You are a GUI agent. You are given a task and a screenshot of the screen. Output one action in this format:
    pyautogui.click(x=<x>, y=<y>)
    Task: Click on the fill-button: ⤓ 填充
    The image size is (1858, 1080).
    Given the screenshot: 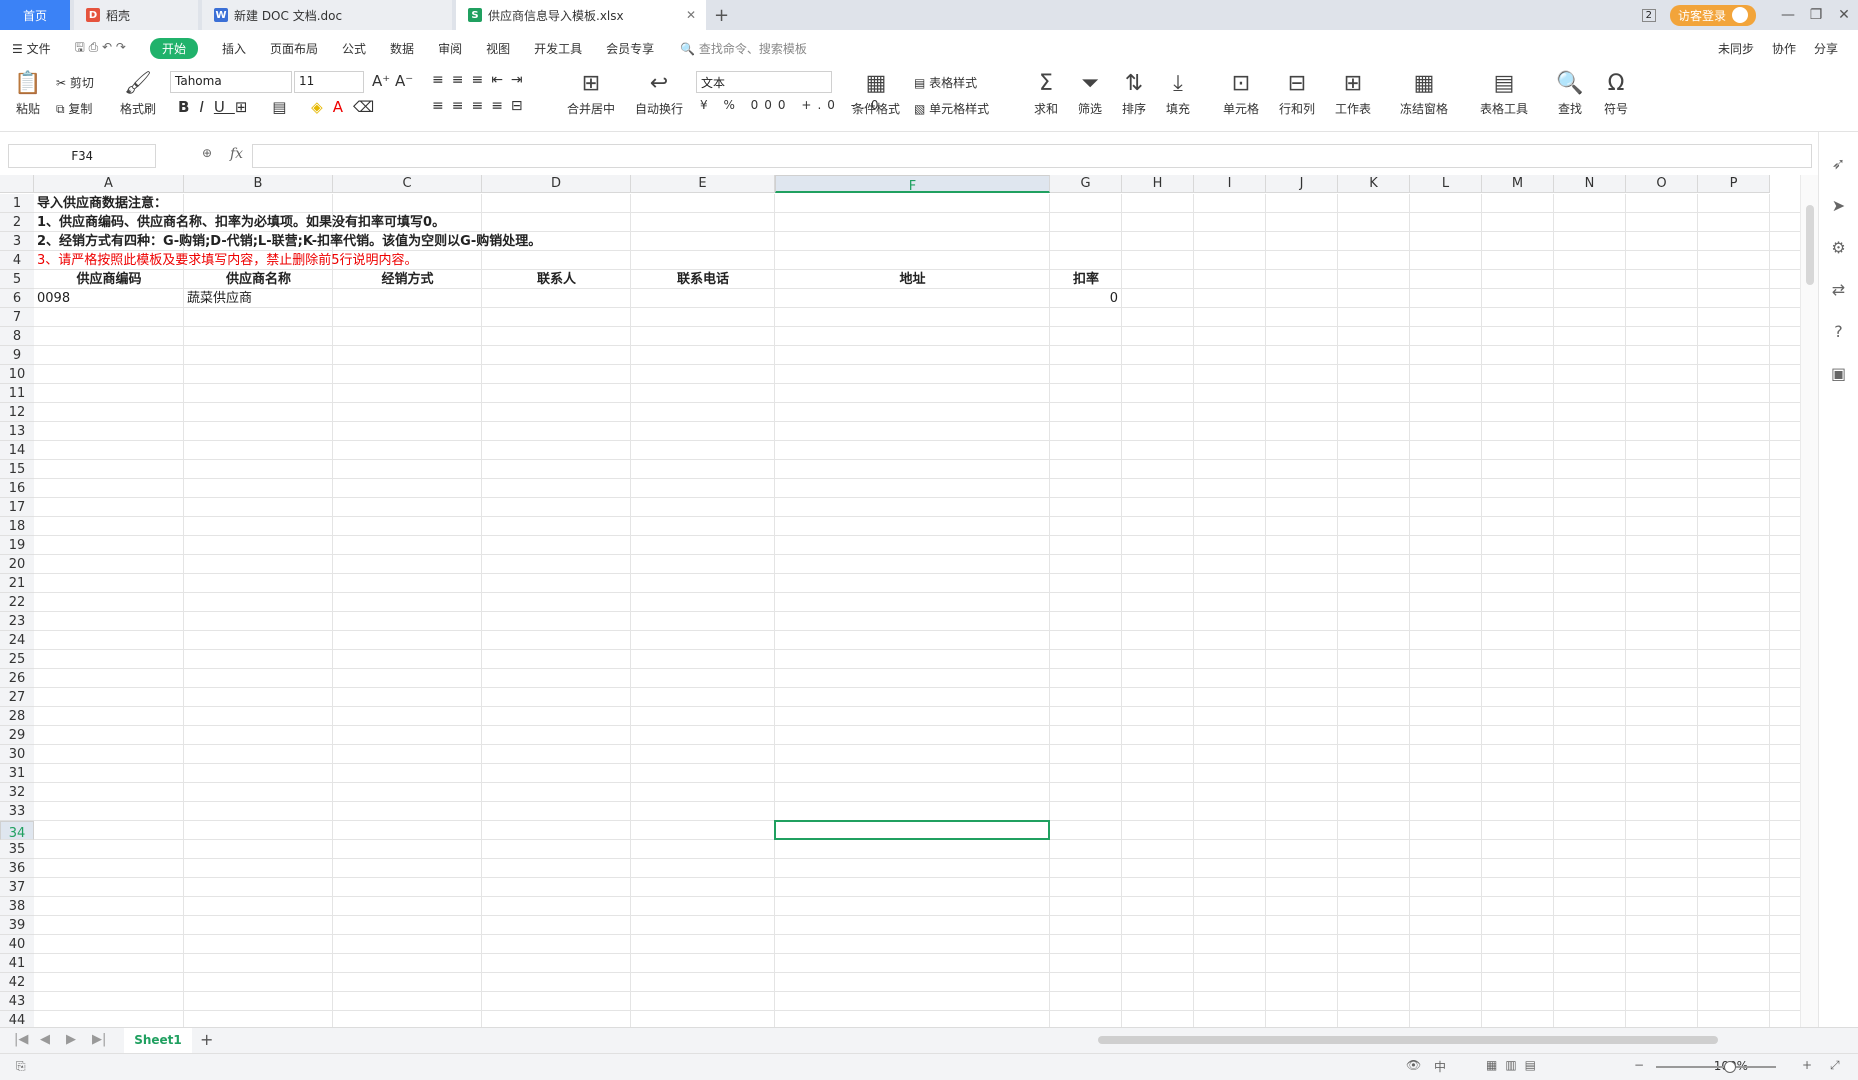 What is the action you would take?
    pyautogui.click(x=1178, y=94)
    